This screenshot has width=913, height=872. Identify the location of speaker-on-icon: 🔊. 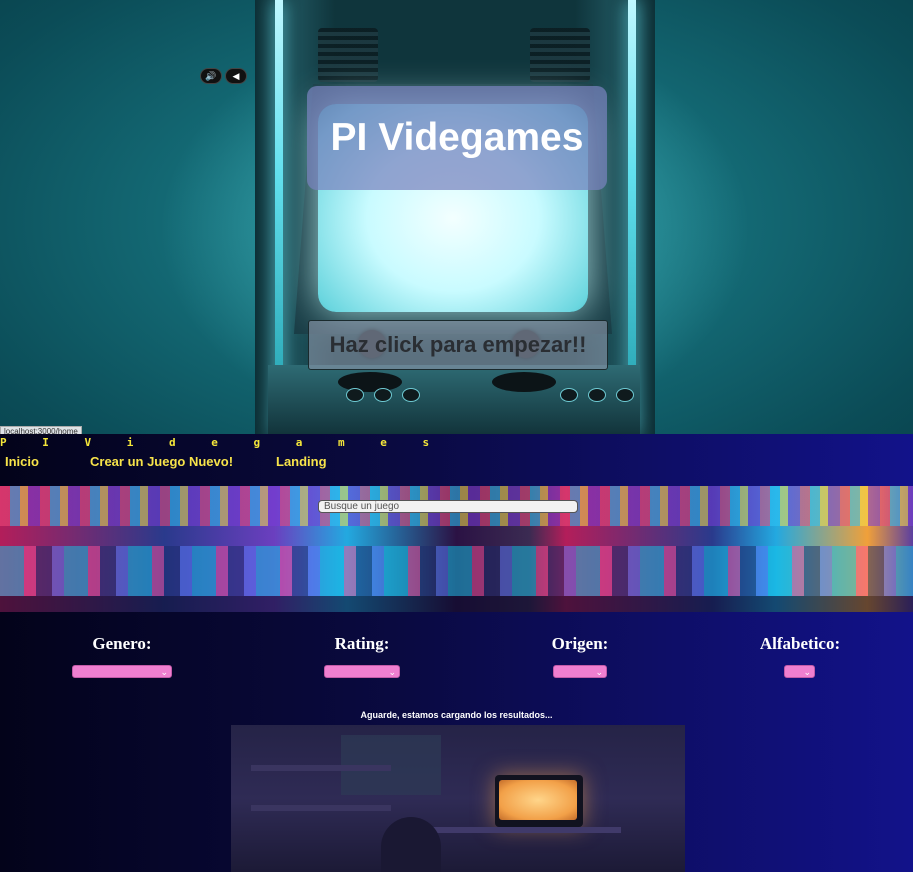
(211, 76).